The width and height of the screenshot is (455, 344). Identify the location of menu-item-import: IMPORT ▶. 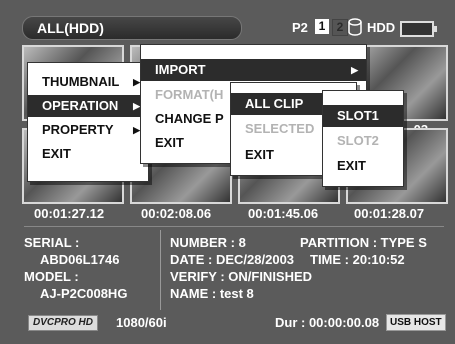
(253, 70).